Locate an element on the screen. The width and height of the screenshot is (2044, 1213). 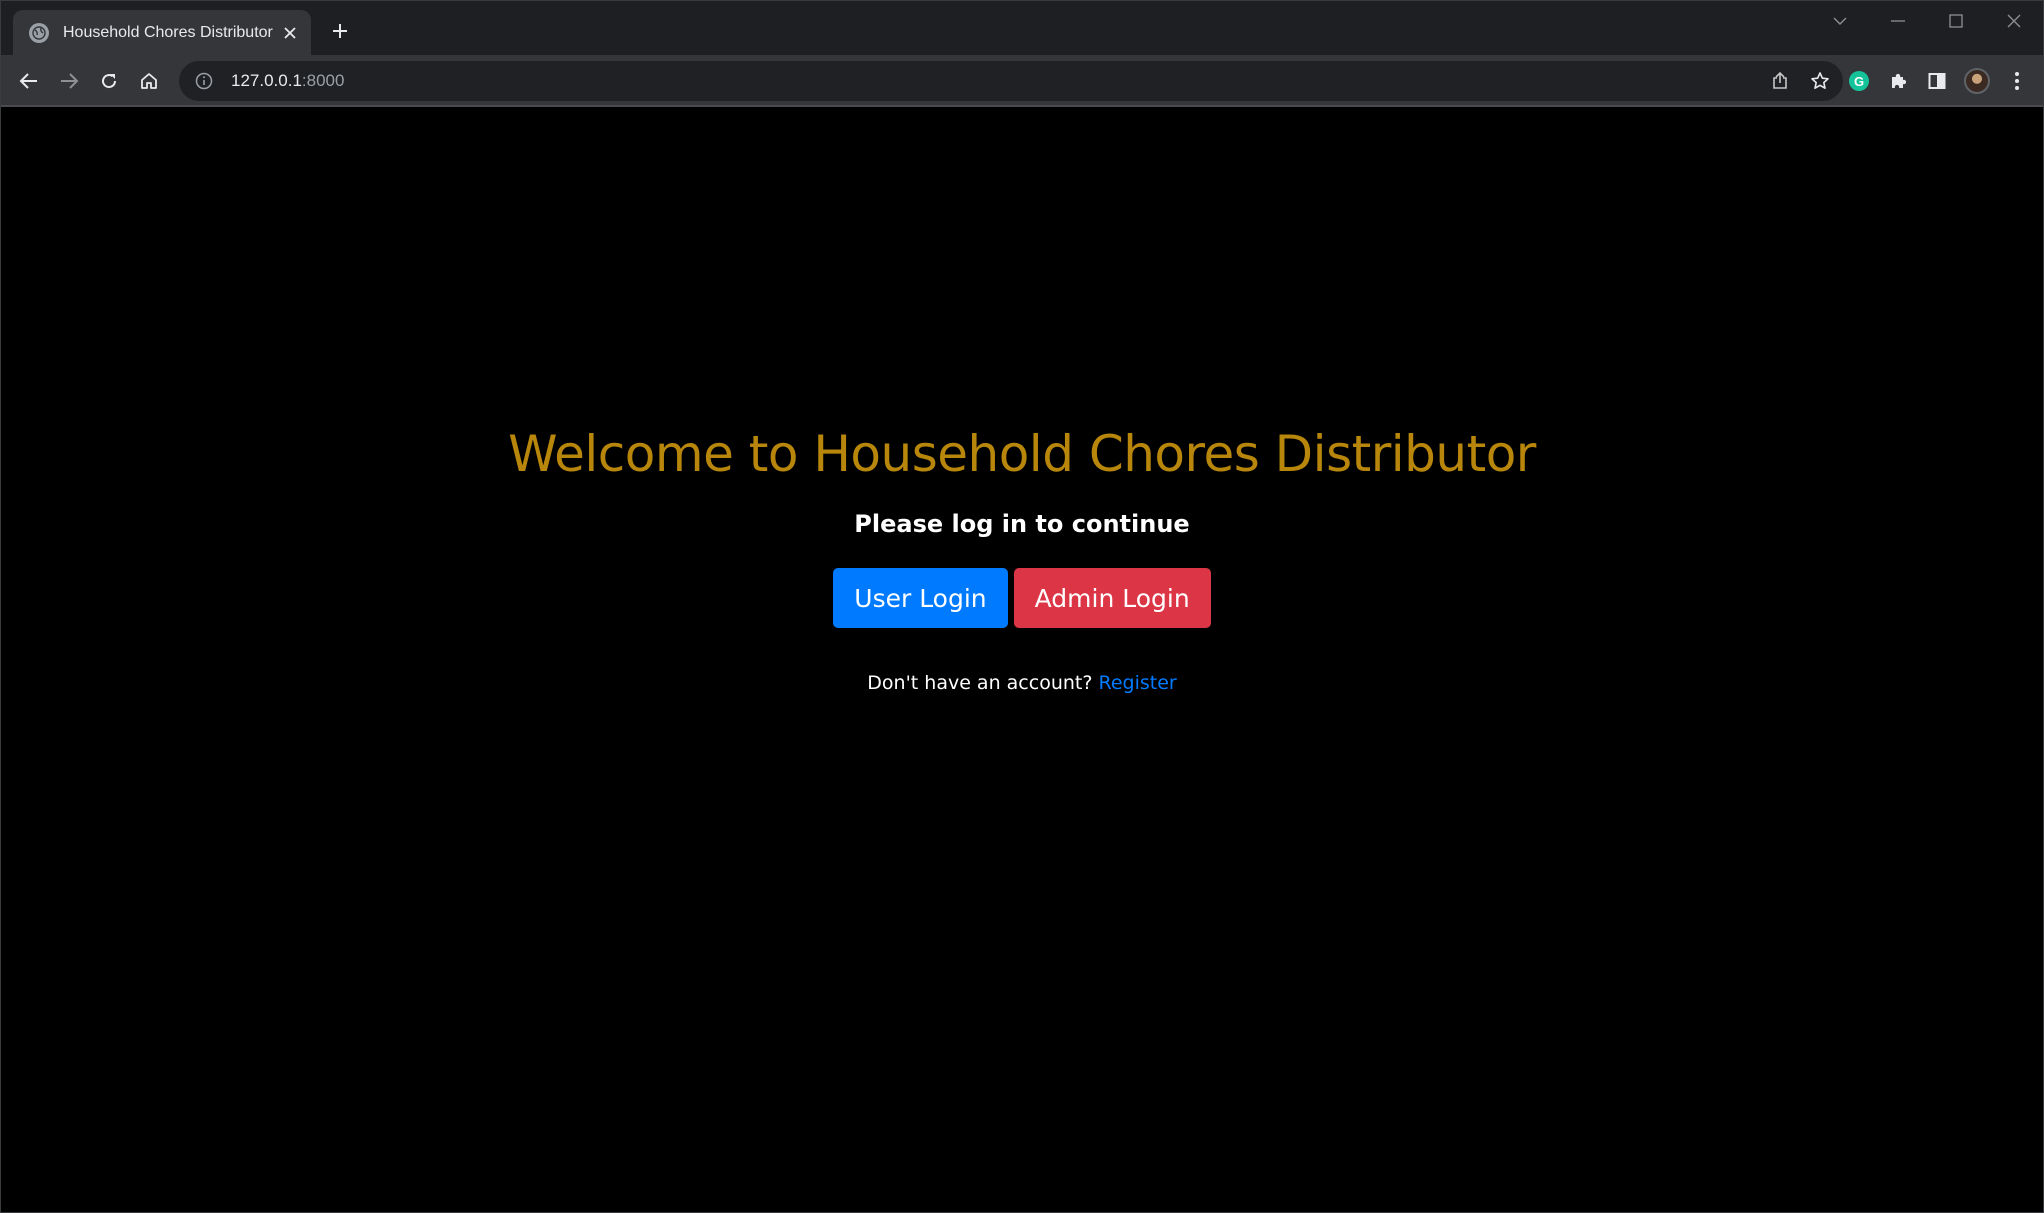
forward-button is located at coordinates (69, 81).